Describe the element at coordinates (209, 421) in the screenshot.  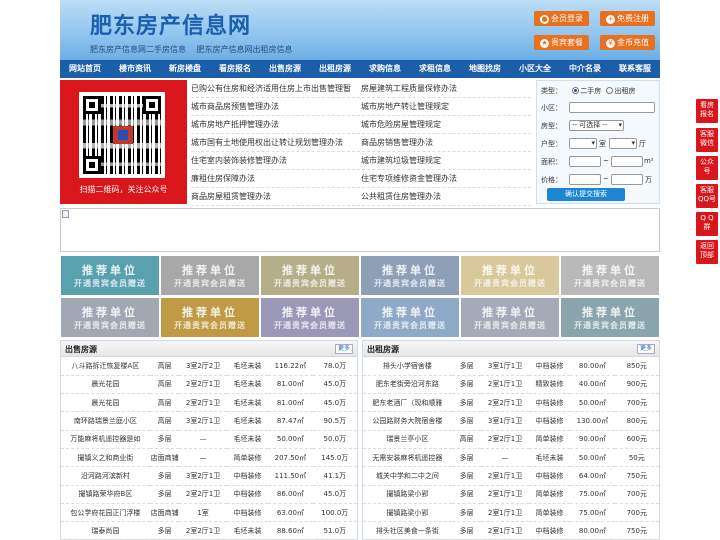
I see `table-row: 南环路瑞景兰庭小区 高层 3室2厅1卫 毛坯未装 87.47㎡ 90.5万` at that location.